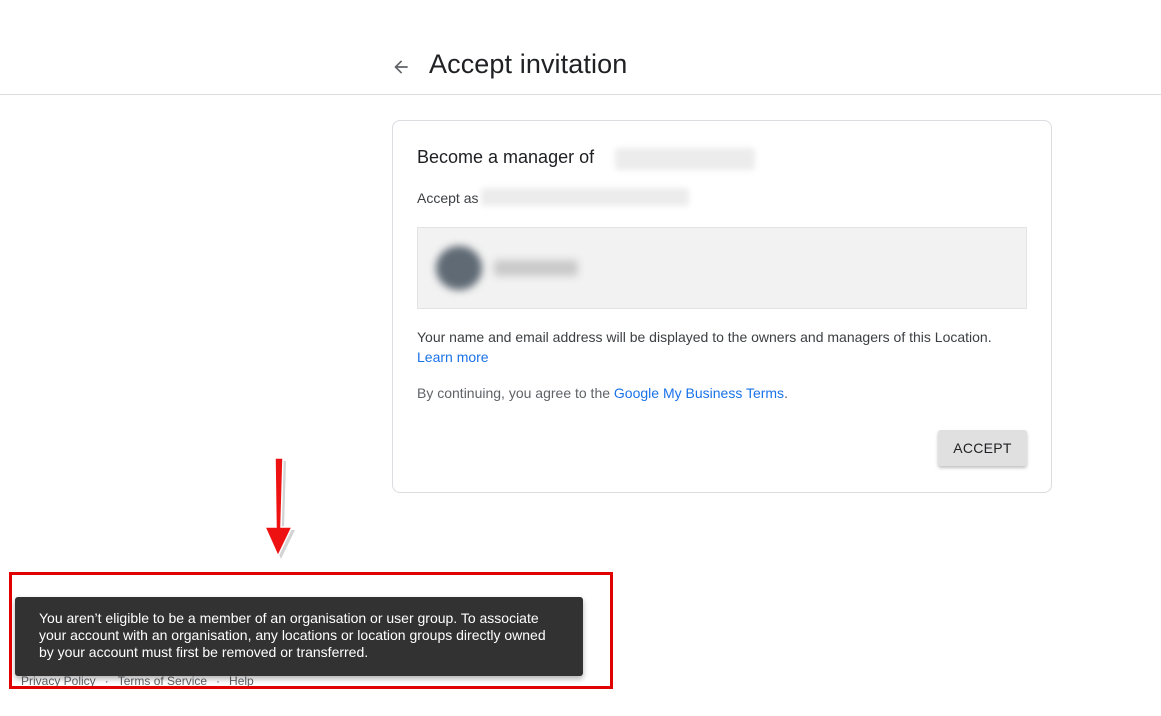  What do you see at coordinates (685, 159) in the screenshot?
I see `redacted-location-name` at bounding box center [685, 159].